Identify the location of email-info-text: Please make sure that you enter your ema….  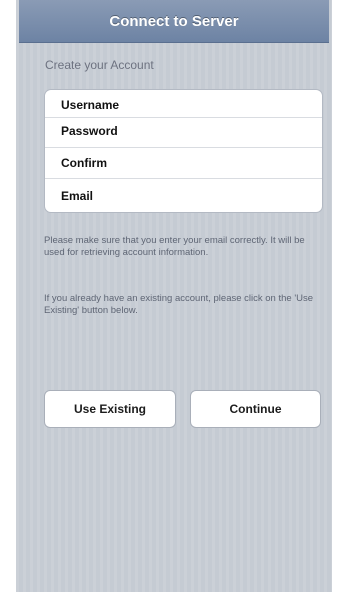
(174, 246).